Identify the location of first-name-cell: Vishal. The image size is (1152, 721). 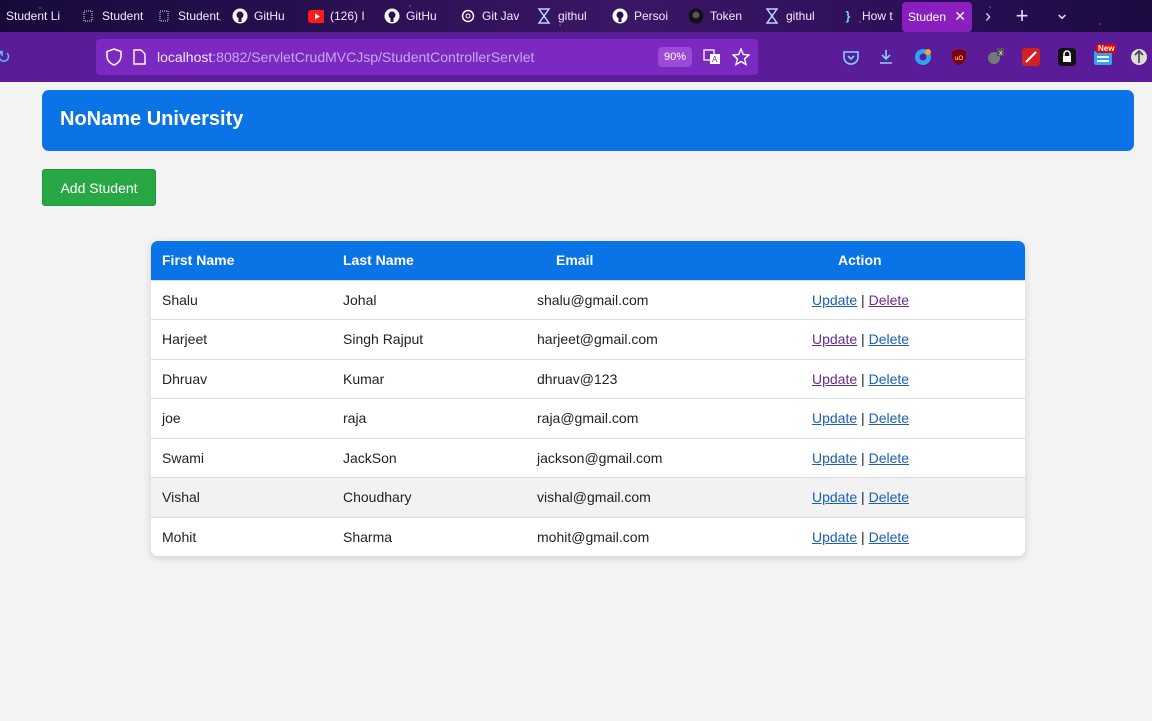
(181, 497).